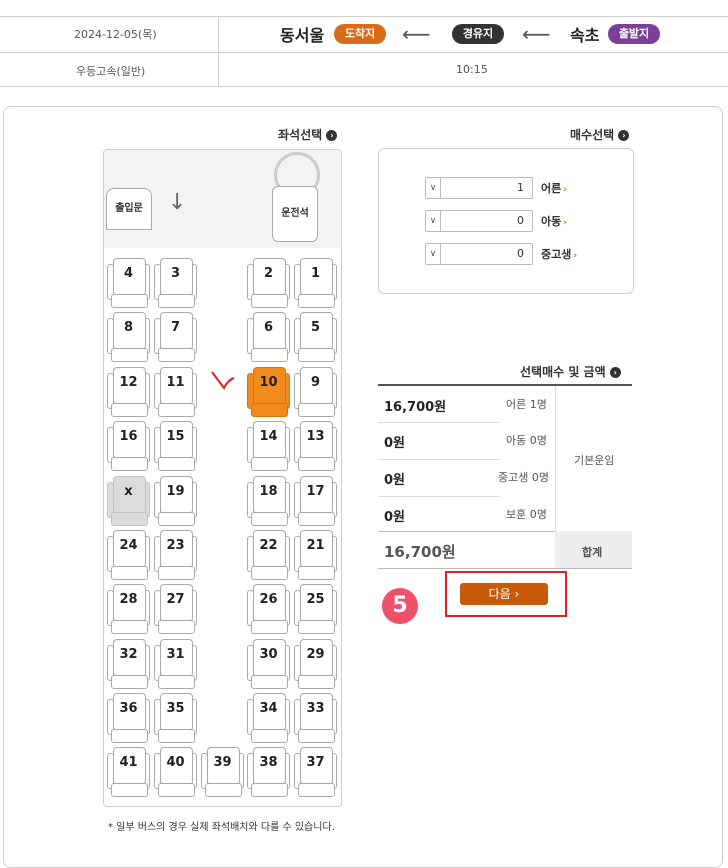  What do you see at coordinates (128, 446) in the screenshot?
I see `seat-16: 16` at bounding box center [128, 446].